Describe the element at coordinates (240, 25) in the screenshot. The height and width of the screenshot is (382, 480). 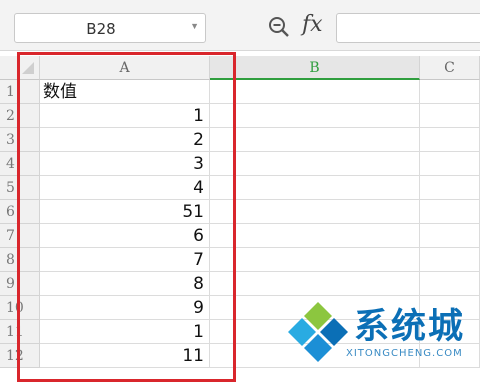
I see `formula-bar: B28 ▼ fx` at that location.